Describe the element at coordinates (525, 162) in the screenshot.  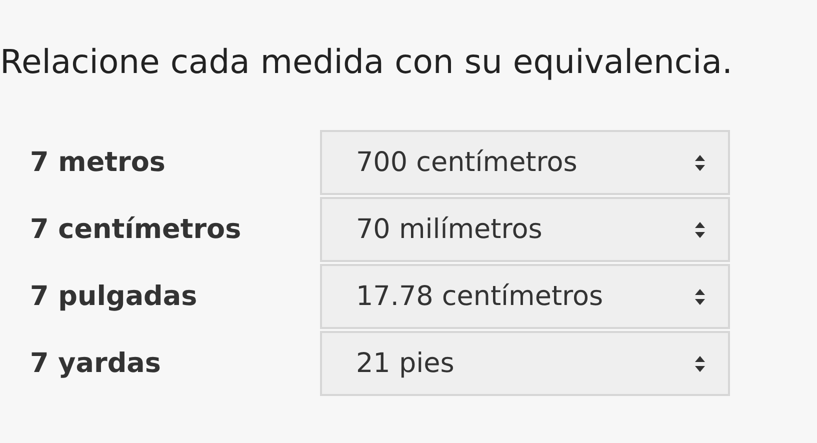
I see `answer-dropdown: 700 centímetros` at that location.